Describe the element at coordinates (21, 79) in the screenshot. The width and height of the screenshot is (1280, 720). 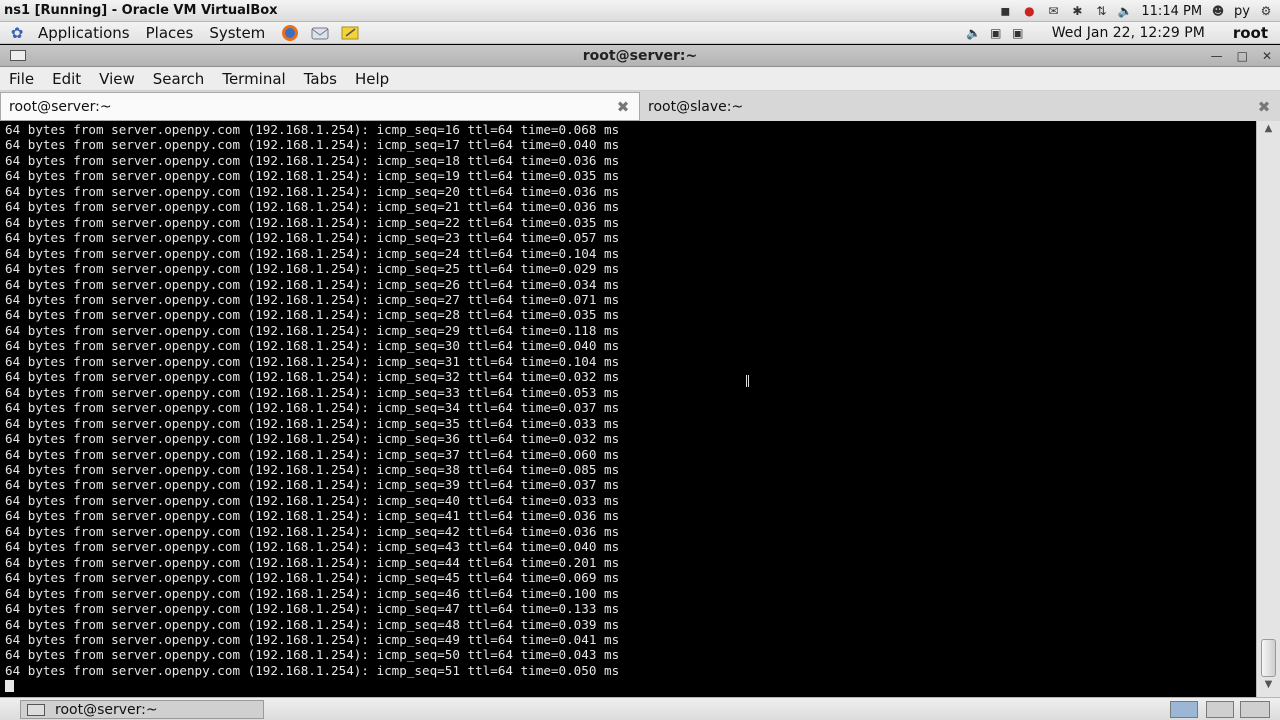
I see `menu-file: File` at that location.